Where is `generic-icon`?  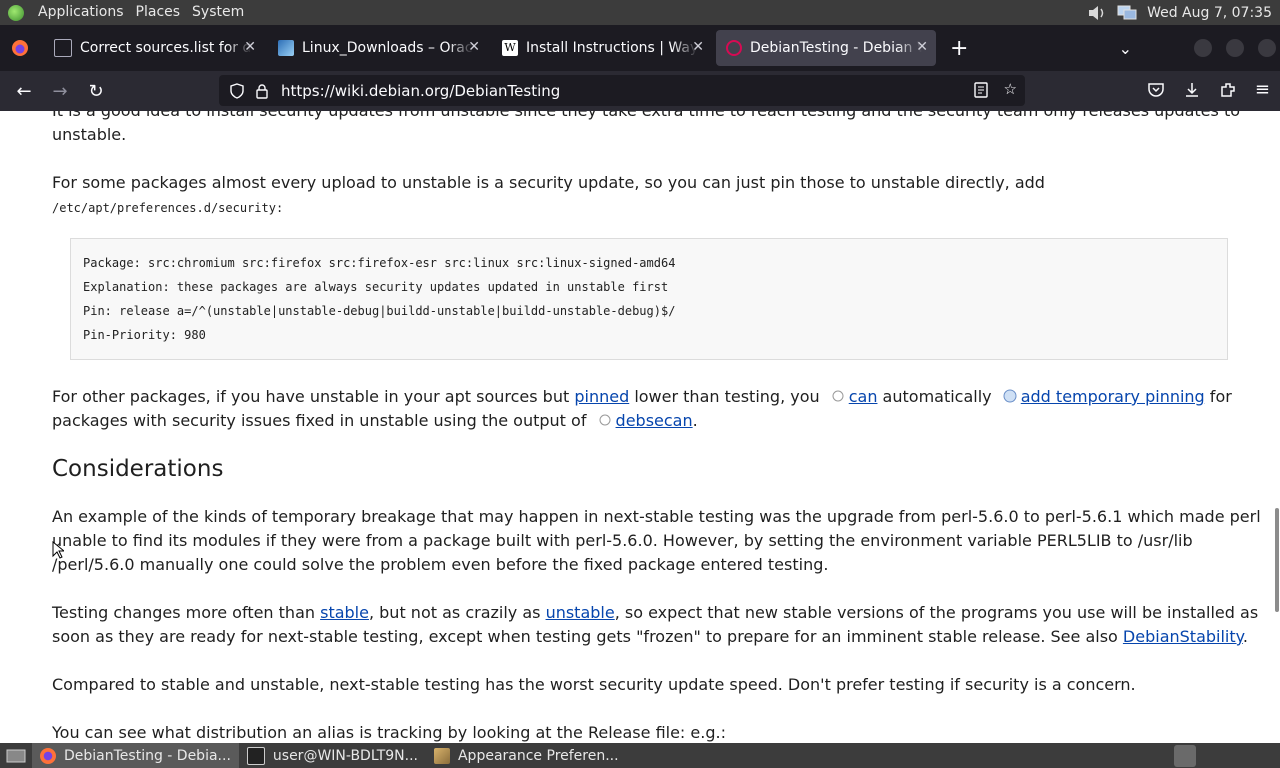 generic-icon is located at coordinates (63, 48).